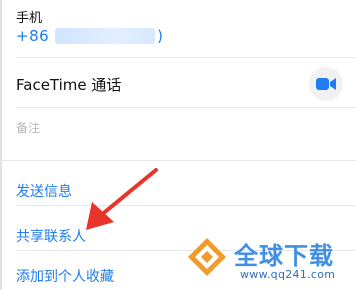 The width and height of the screenshot is (356, 290). Describe the element at coordinates (29, 18) in the screenshot. I see `phone-label: 手机` at that location.